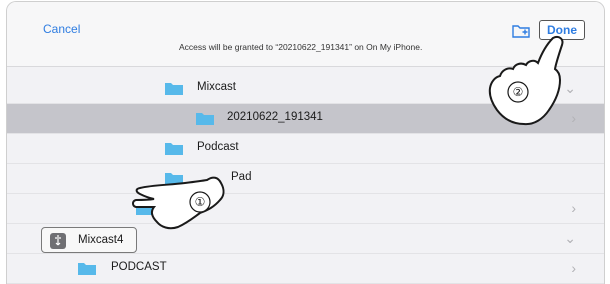 The image size is (610, 284). What do you see at coordinates (178, 203) in the screenshot?
I see `pointing-hand-step-1: ①` at bounding box center [178, 203].